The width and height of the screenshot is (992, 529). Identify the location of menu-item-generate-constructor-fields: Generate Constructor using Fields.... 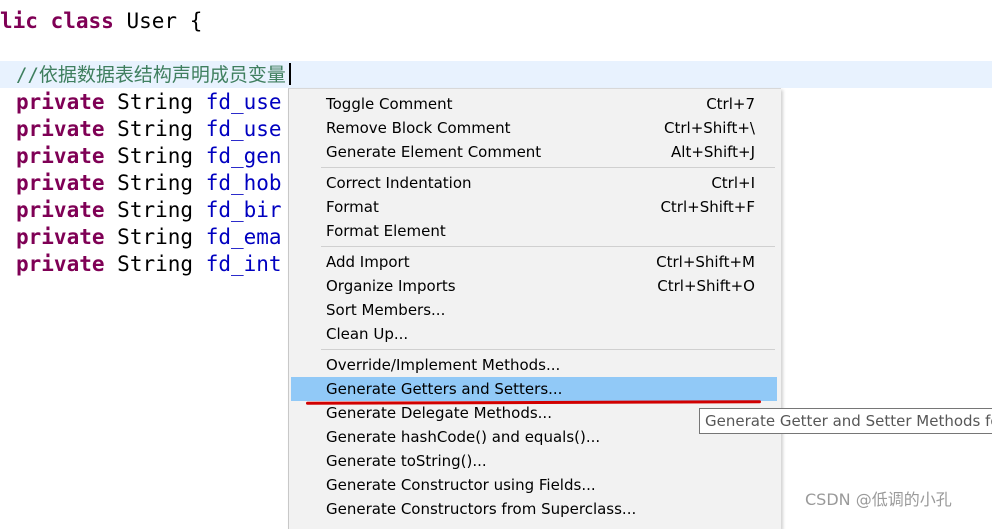
(534, 485).